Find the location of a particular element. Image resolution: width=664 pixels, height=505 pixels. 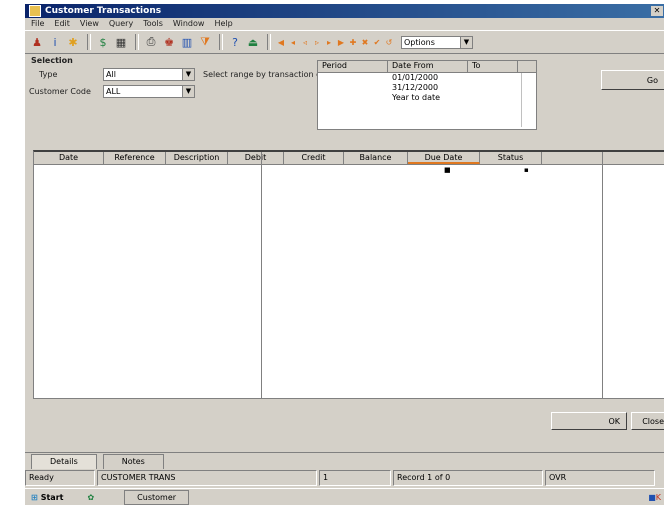

status-page: 1 is located at coordinates (355, 478).